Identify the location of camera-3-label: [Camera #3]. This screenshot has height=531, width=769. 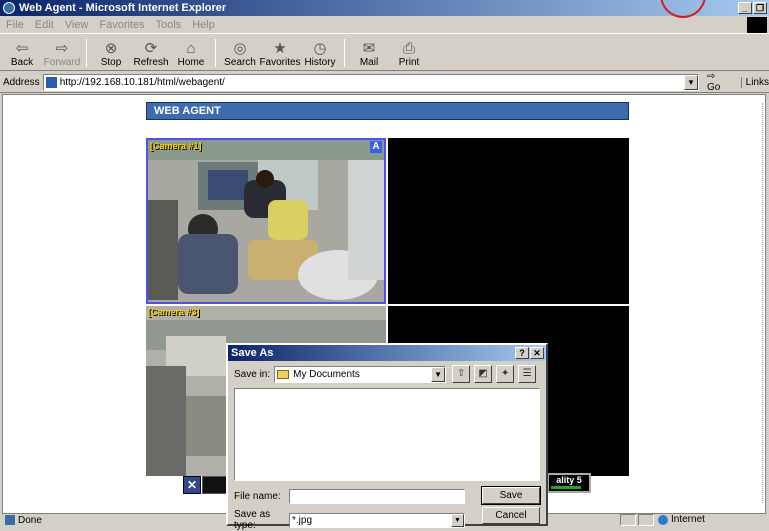
(174, 312).